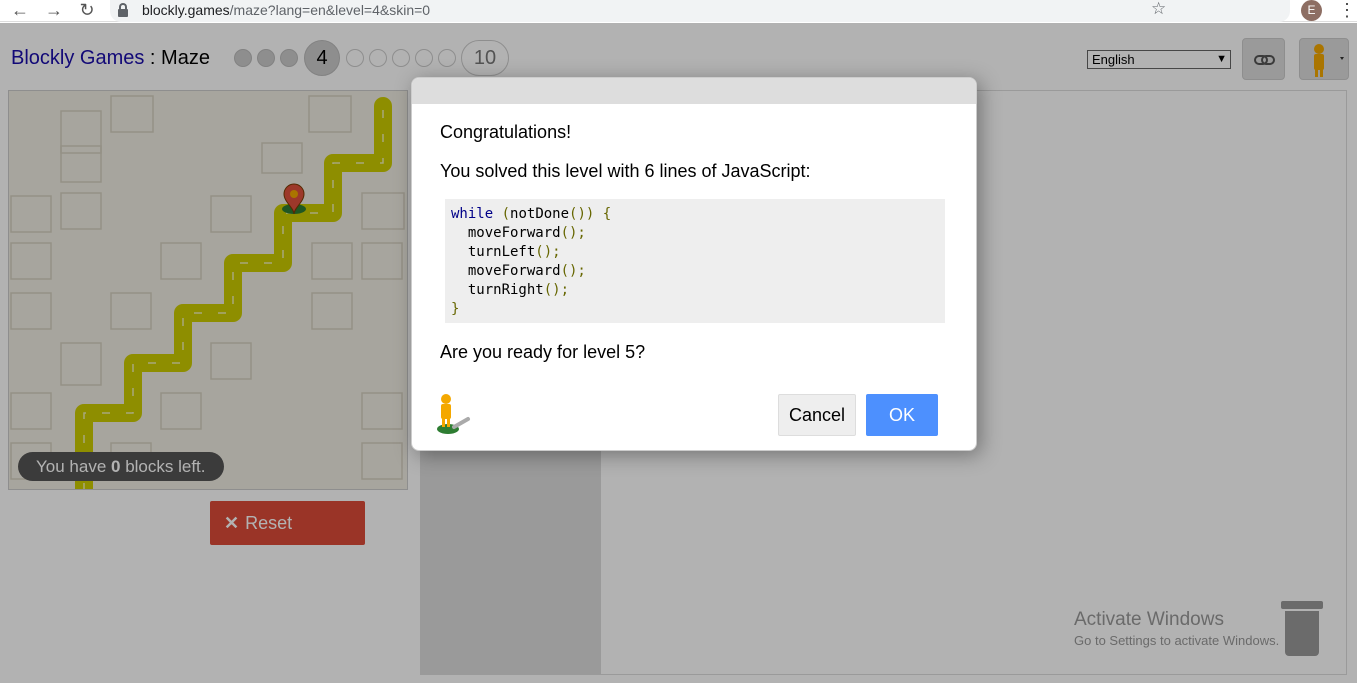 Image resolution: width=1357 pixels, height=683 pixels. What do you see at coordinates (123, 10) in the screenshot?
I see `lock-icon` at bounding box center [123, 10].